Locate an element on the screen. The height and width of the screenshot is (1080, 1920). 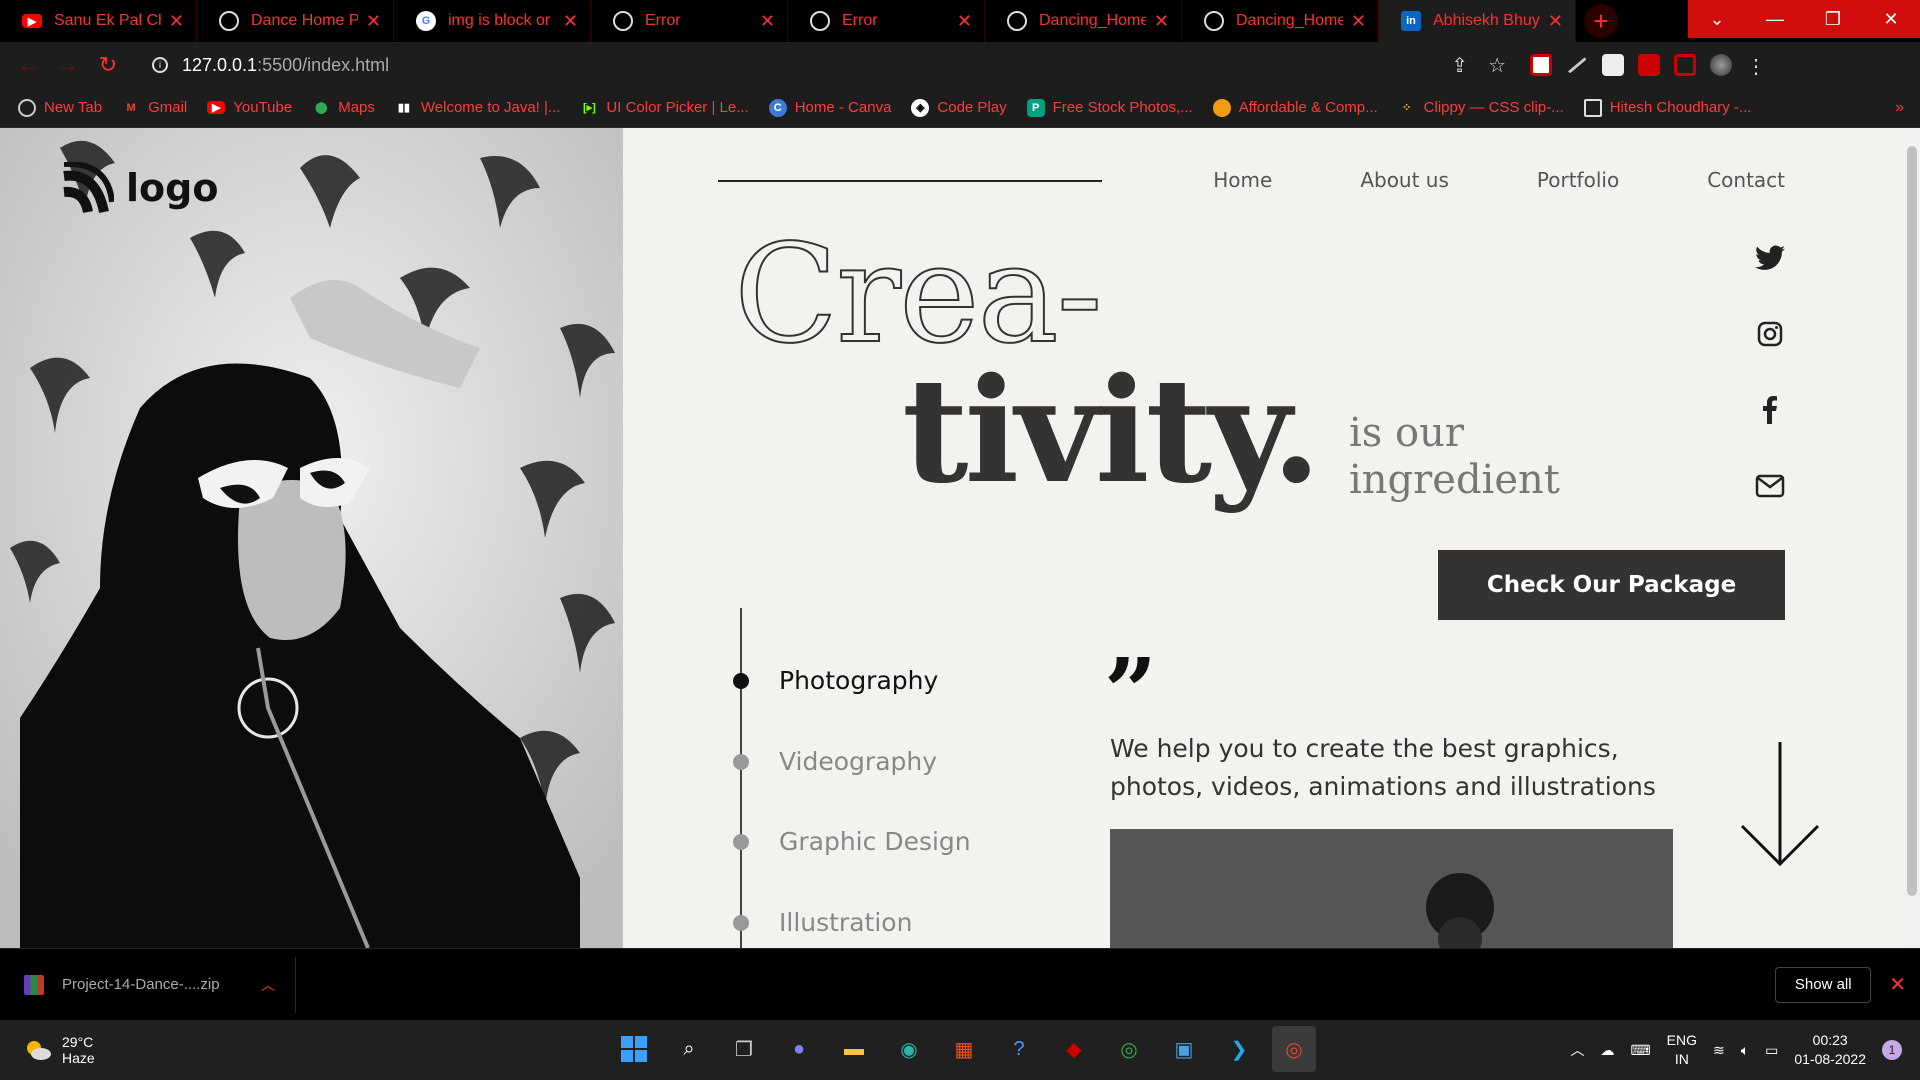
reload-icon: ↻ is located at coordinates (108, 65).